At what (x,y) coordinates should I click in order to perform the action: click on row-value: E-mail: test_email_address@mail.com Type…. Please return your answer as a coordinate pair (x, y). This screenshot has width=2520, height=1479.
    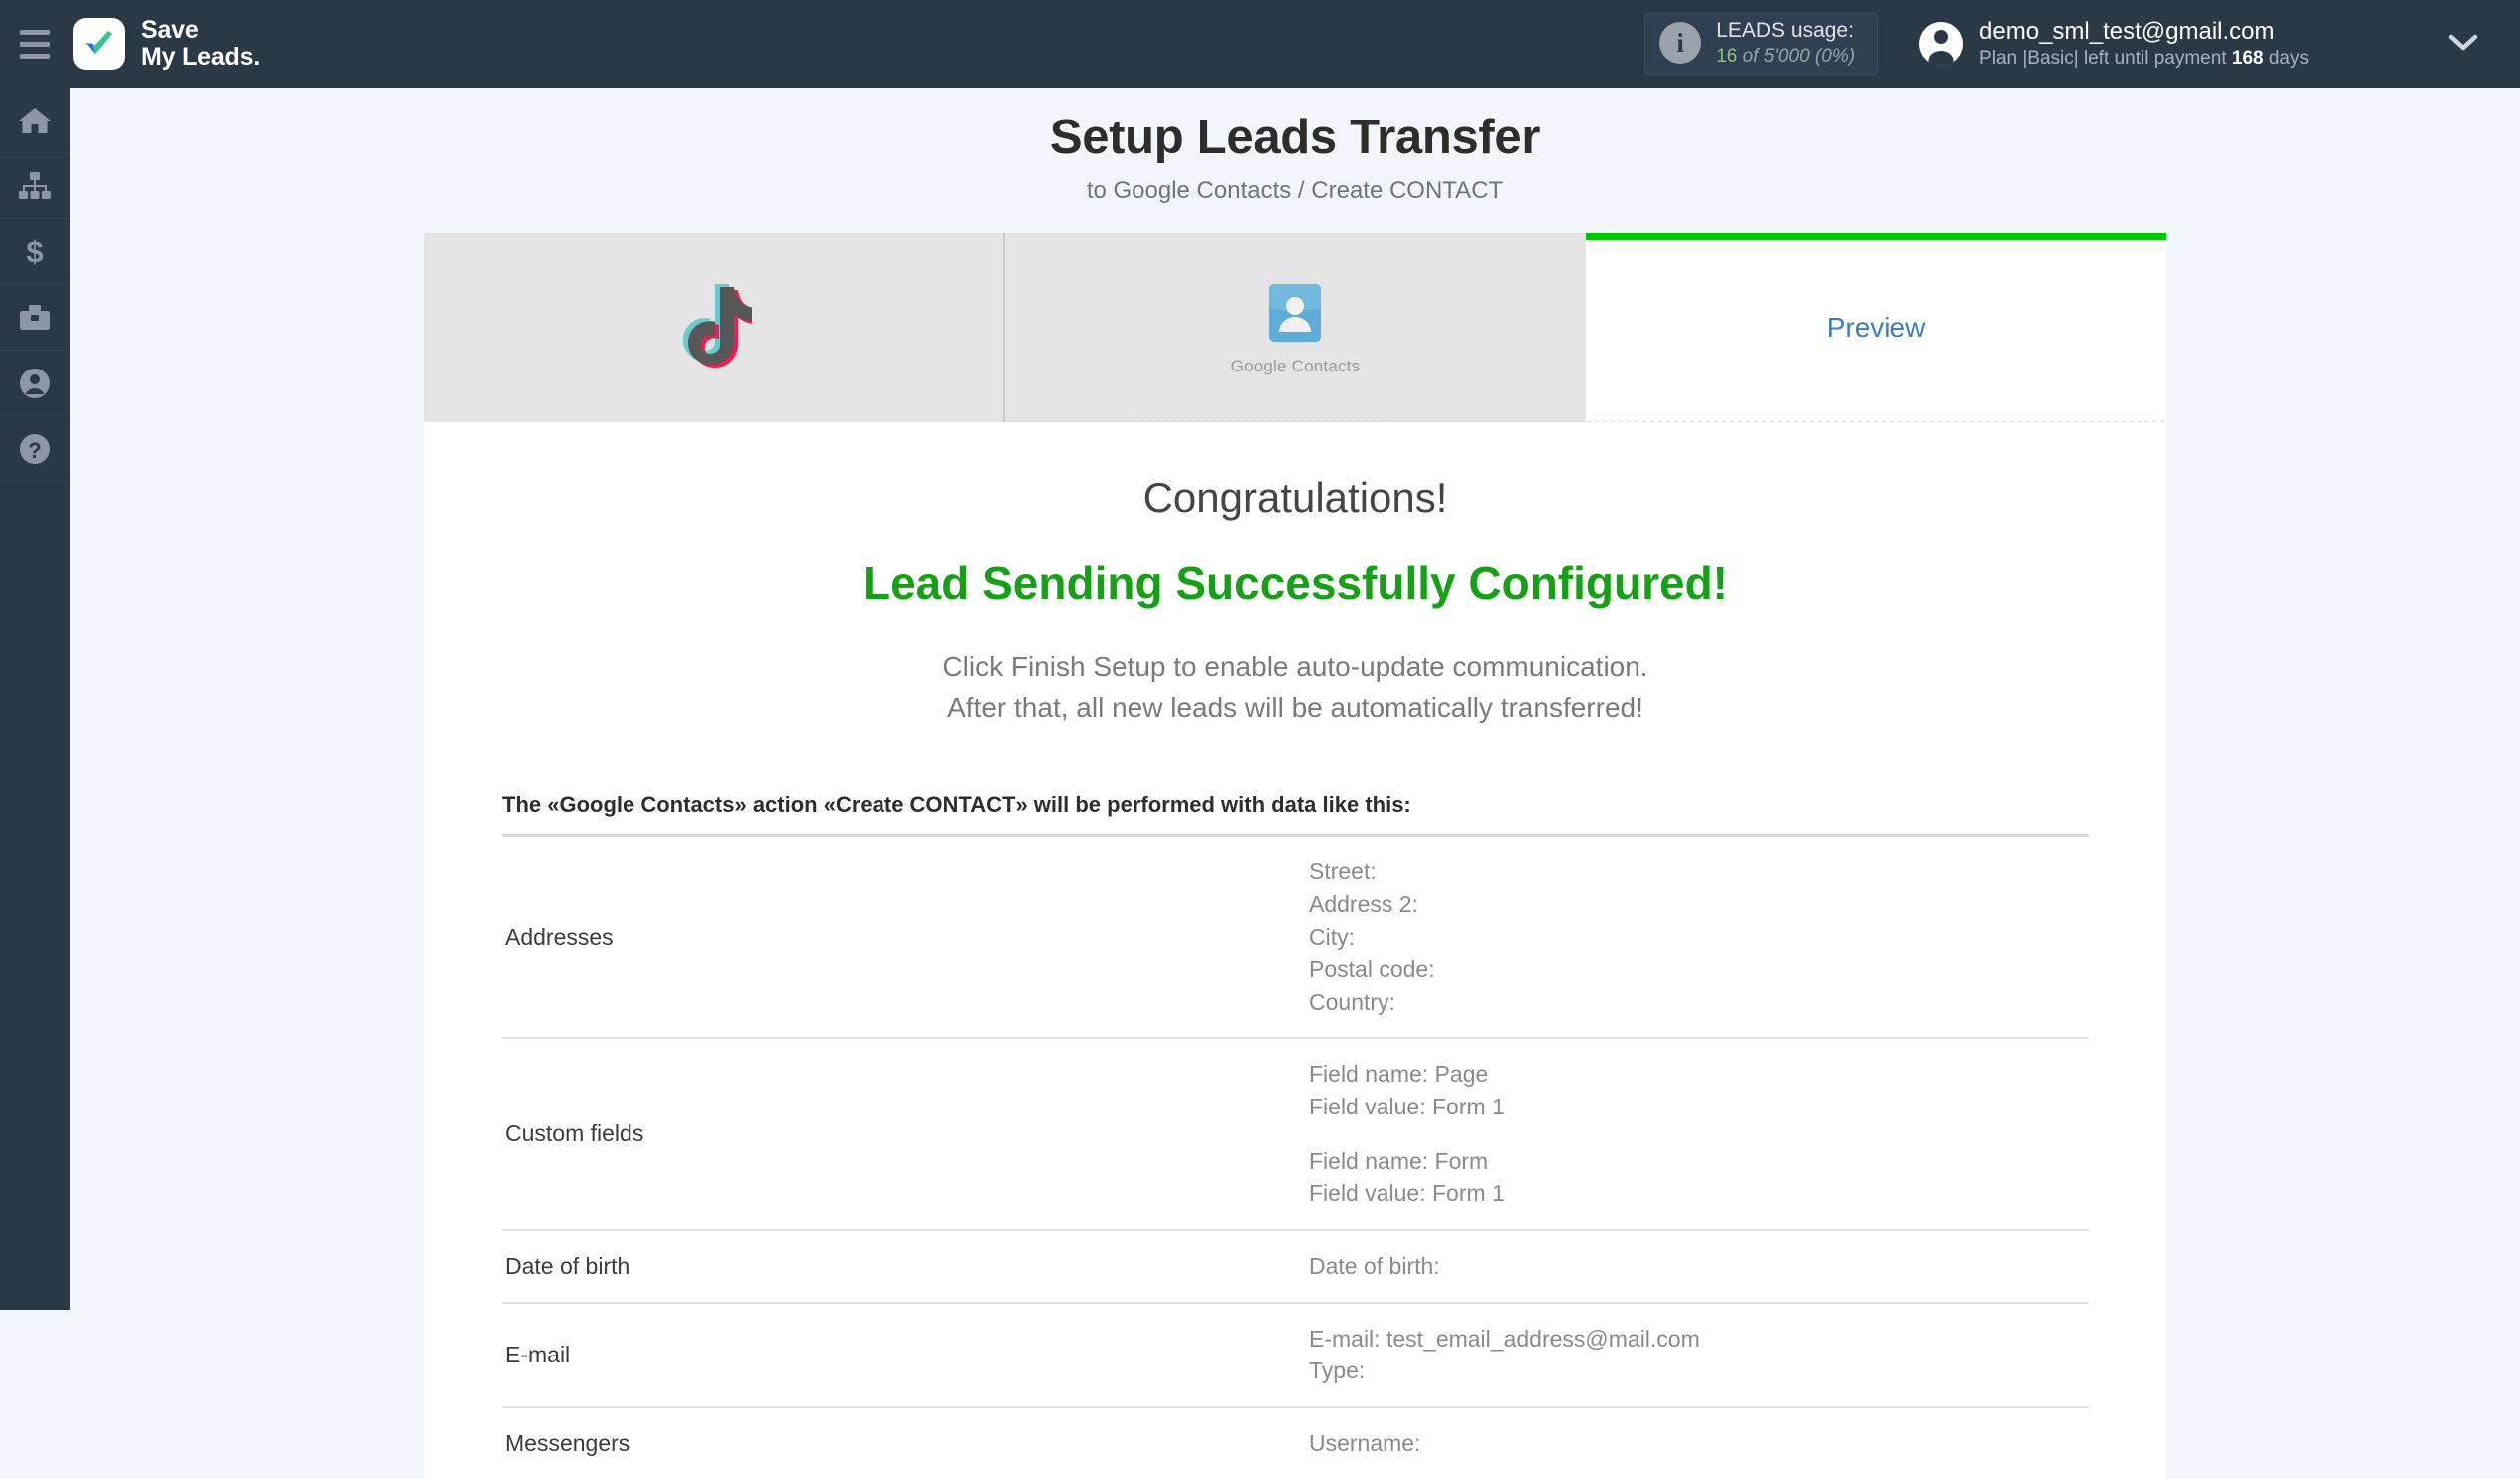
    Looking at the image, I should click on (1696, 1355).